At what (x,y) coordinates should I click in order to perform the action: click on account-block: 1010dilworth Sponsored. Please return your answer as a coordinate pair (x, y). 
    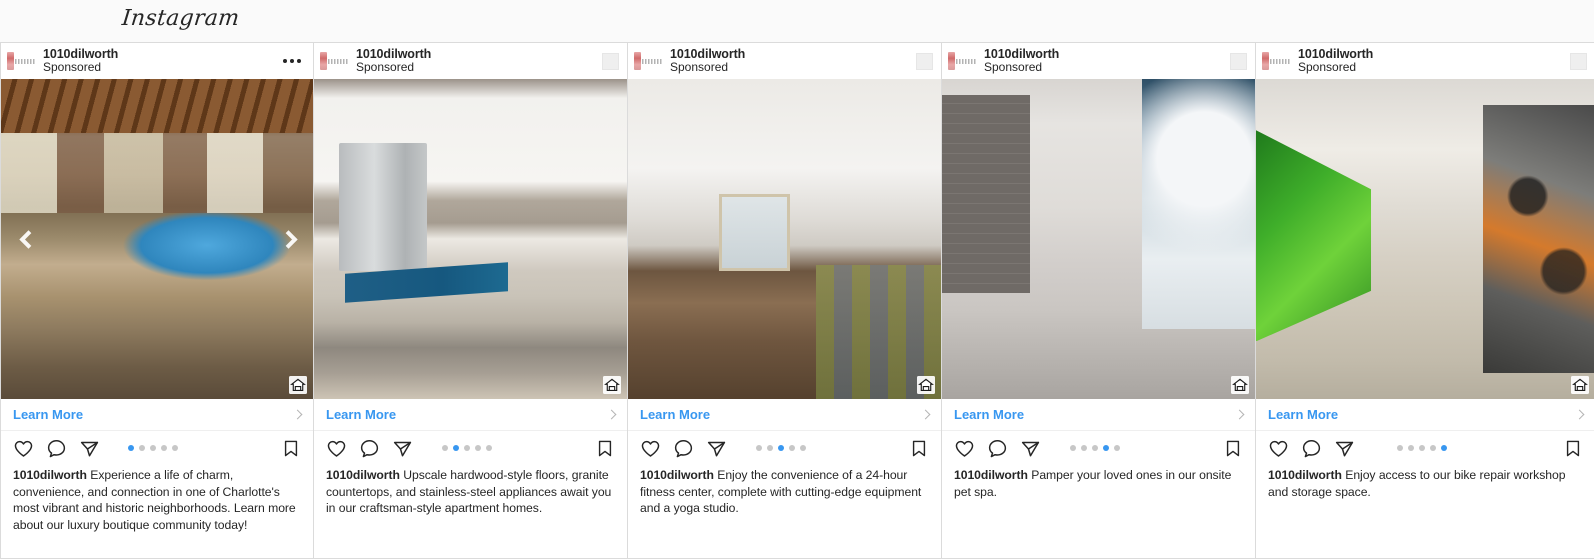
    Looking at the image, I should click on (707, 61).